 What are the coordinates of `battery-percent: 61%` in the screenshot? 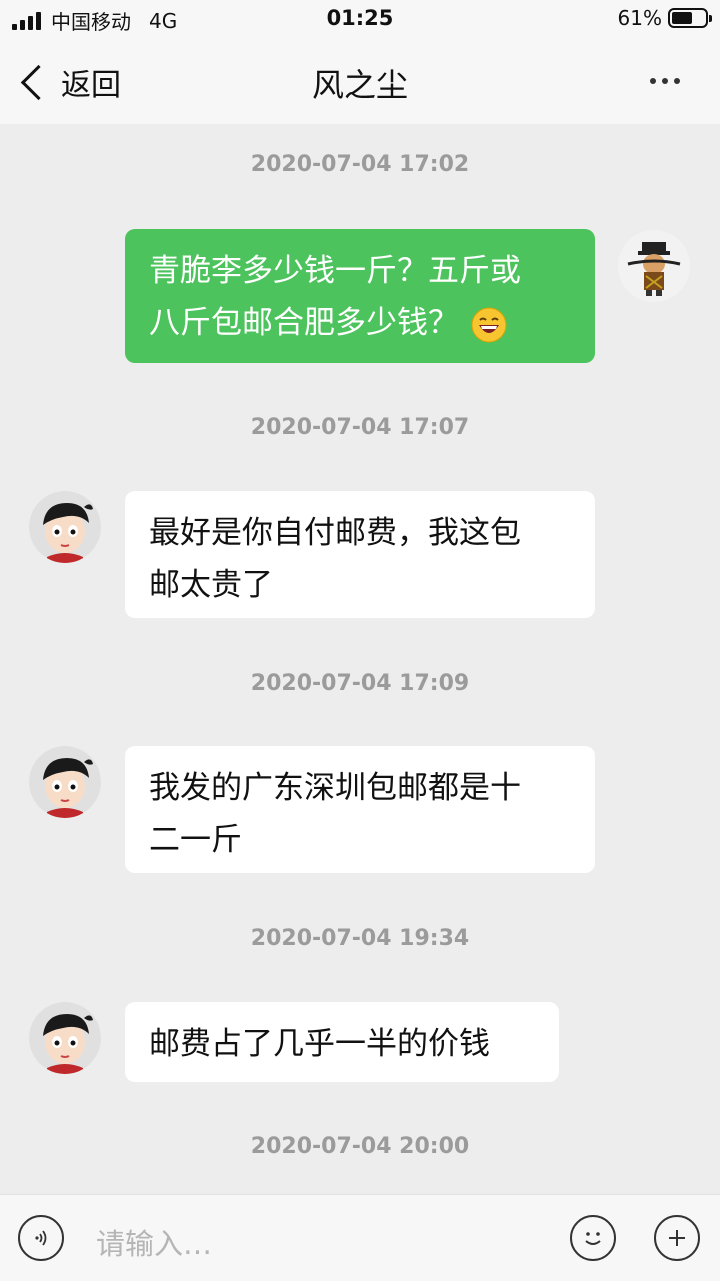 It's located at (639, 18).